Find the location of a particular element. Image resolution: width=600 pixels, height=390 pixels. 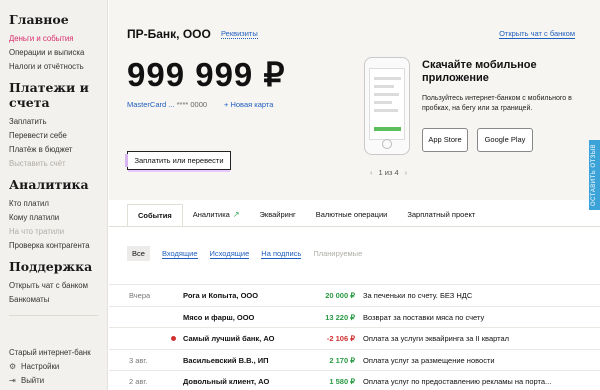

old-bank-link: Старый интернет-банк is located at coordinates (50, 353).